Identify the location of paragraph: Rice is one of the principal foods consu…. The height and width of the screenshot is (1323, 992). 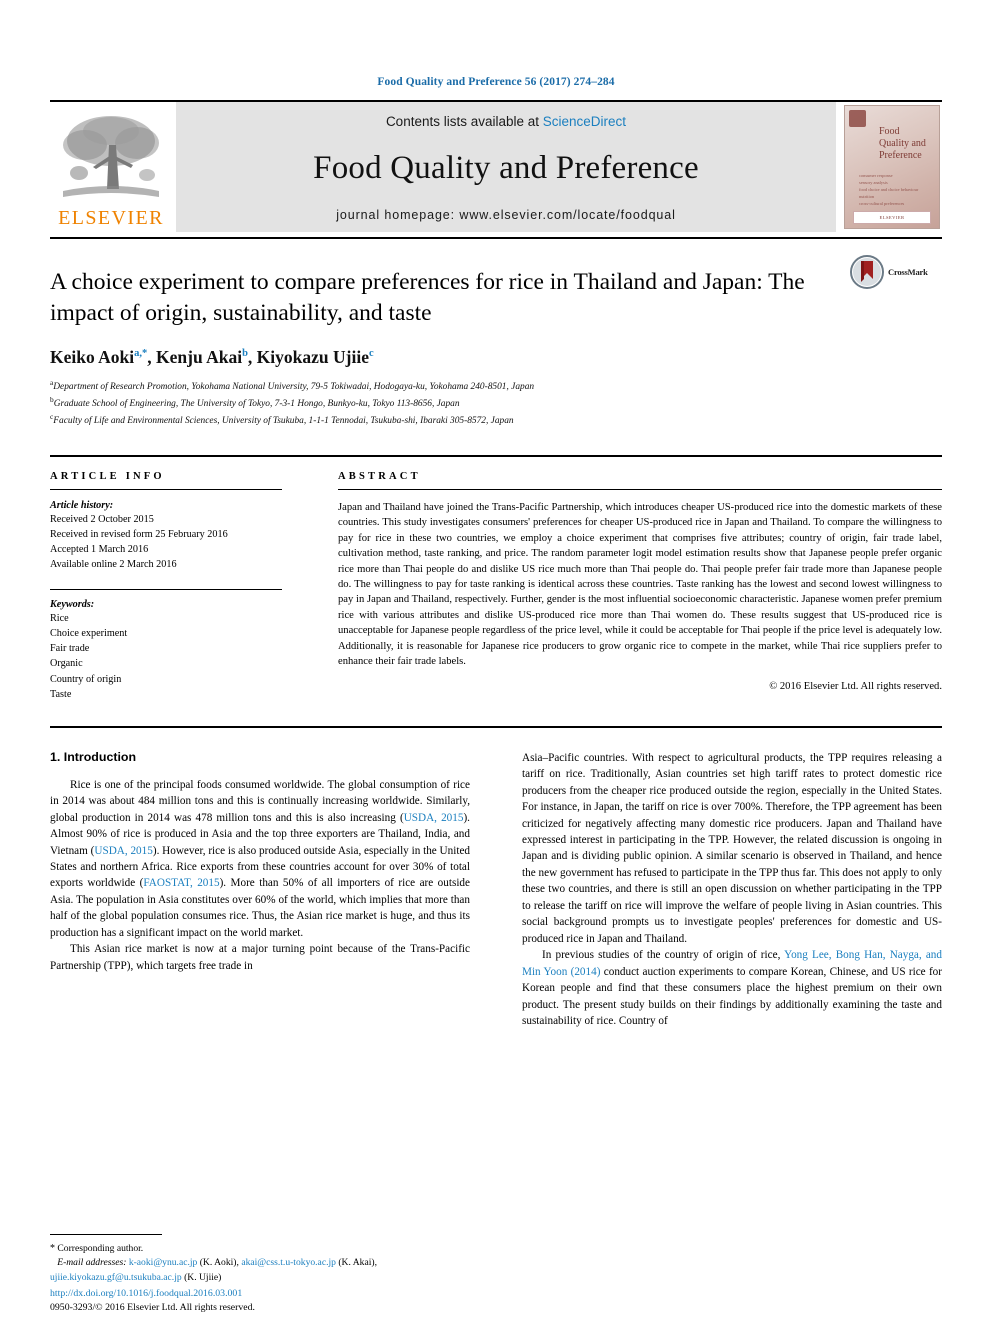
(260, 859).